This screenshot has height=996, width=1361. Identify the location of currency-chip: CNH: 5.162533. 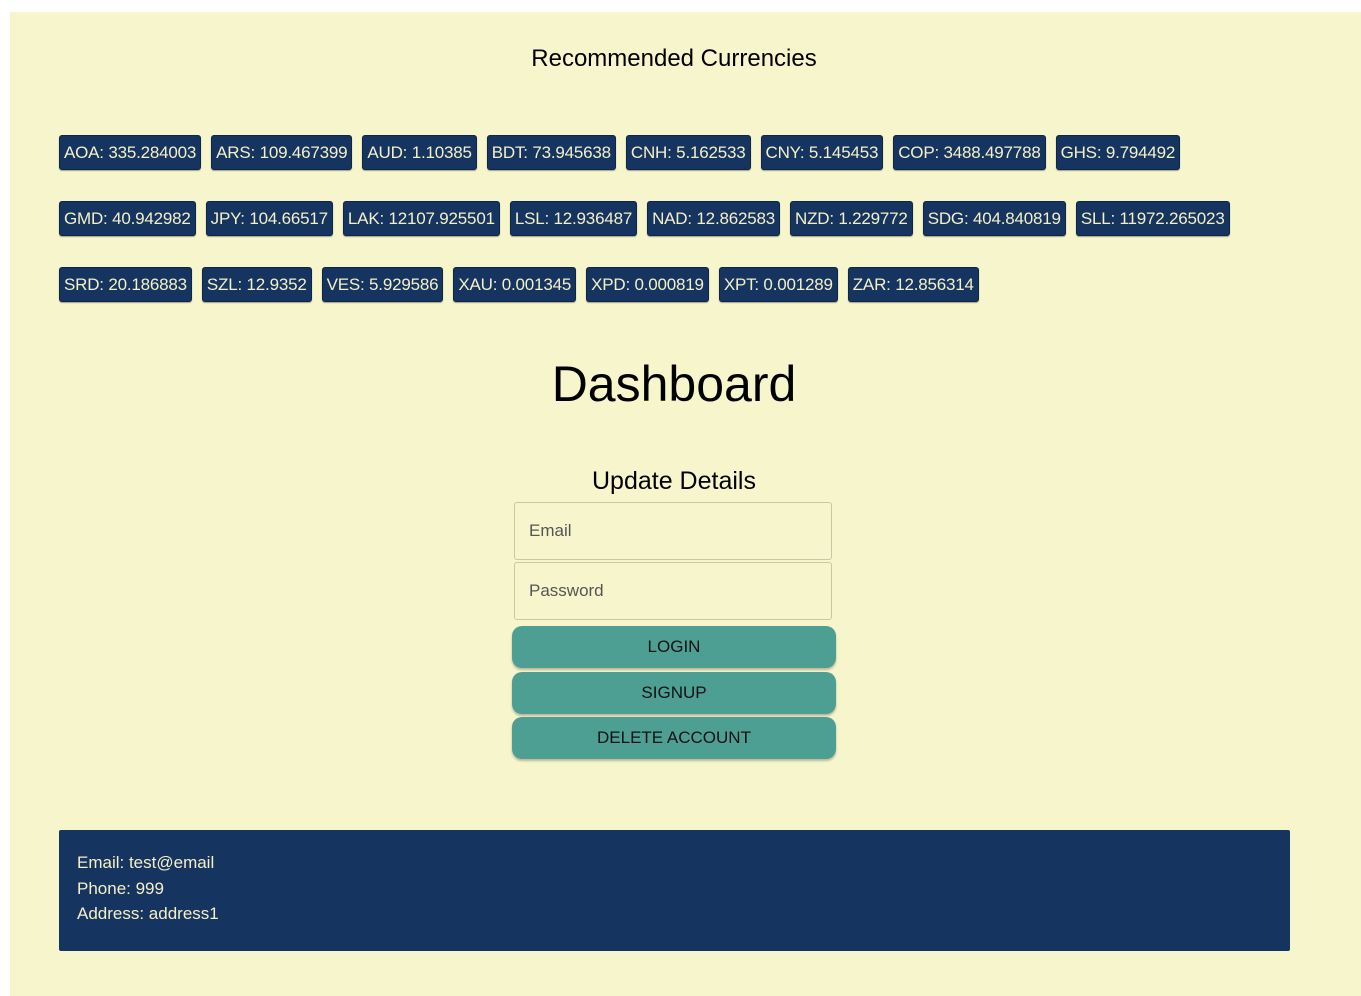
(688, 152).